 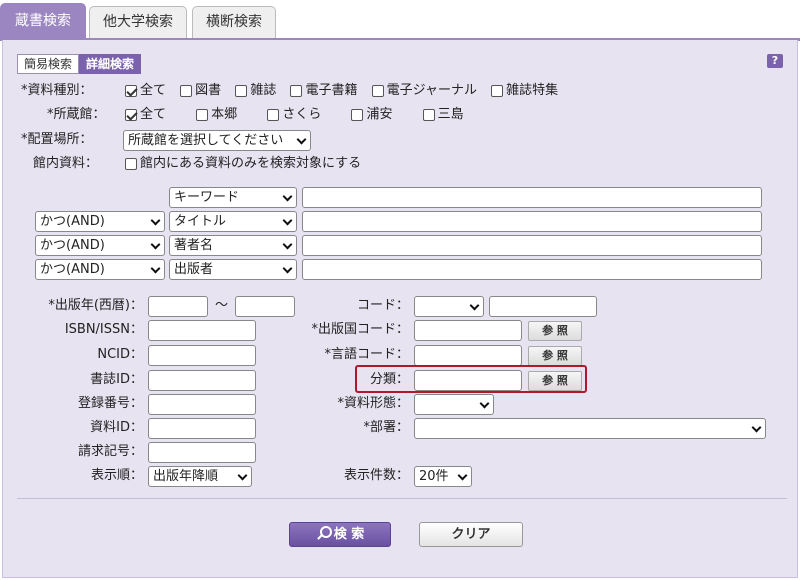 I want to click on reg-no-input, so click(x=202, y=404).